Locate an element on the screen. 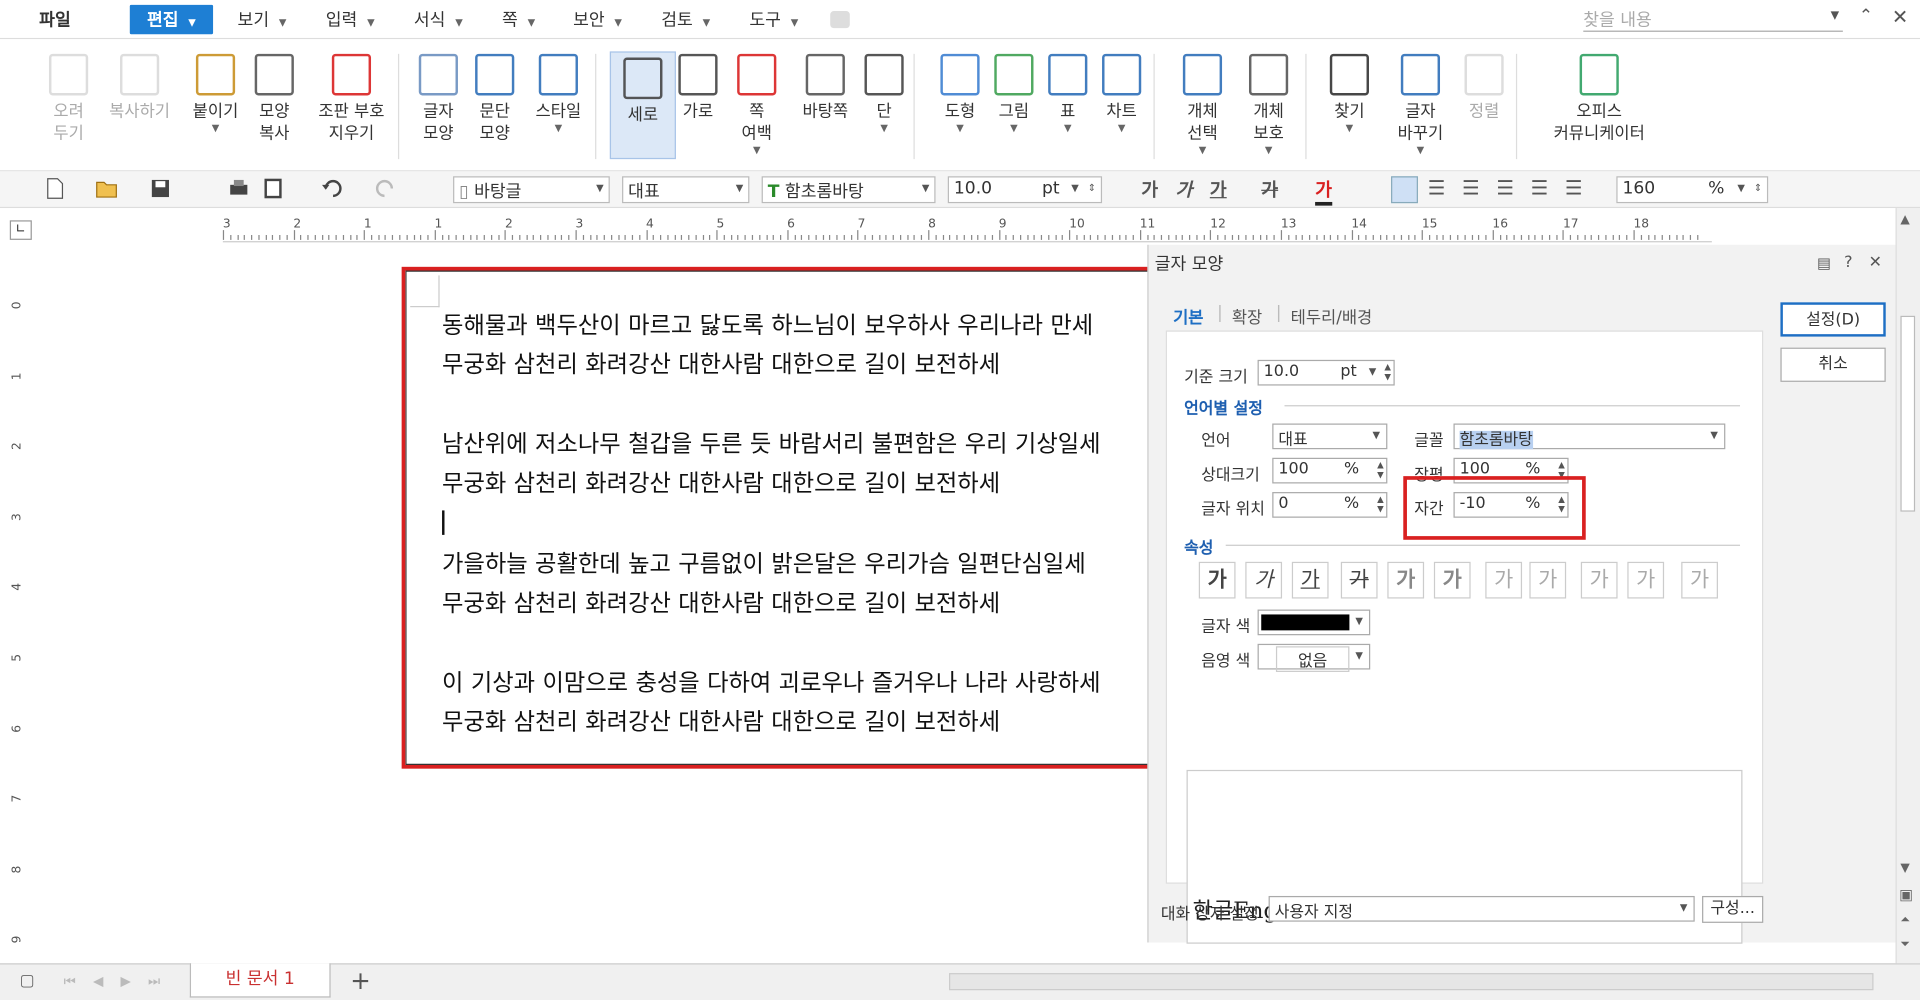 The width and height of the screenshot is (1920, 1000). ribbon-scissors-button: 오려 두기 is located at coordinates (69, 96).